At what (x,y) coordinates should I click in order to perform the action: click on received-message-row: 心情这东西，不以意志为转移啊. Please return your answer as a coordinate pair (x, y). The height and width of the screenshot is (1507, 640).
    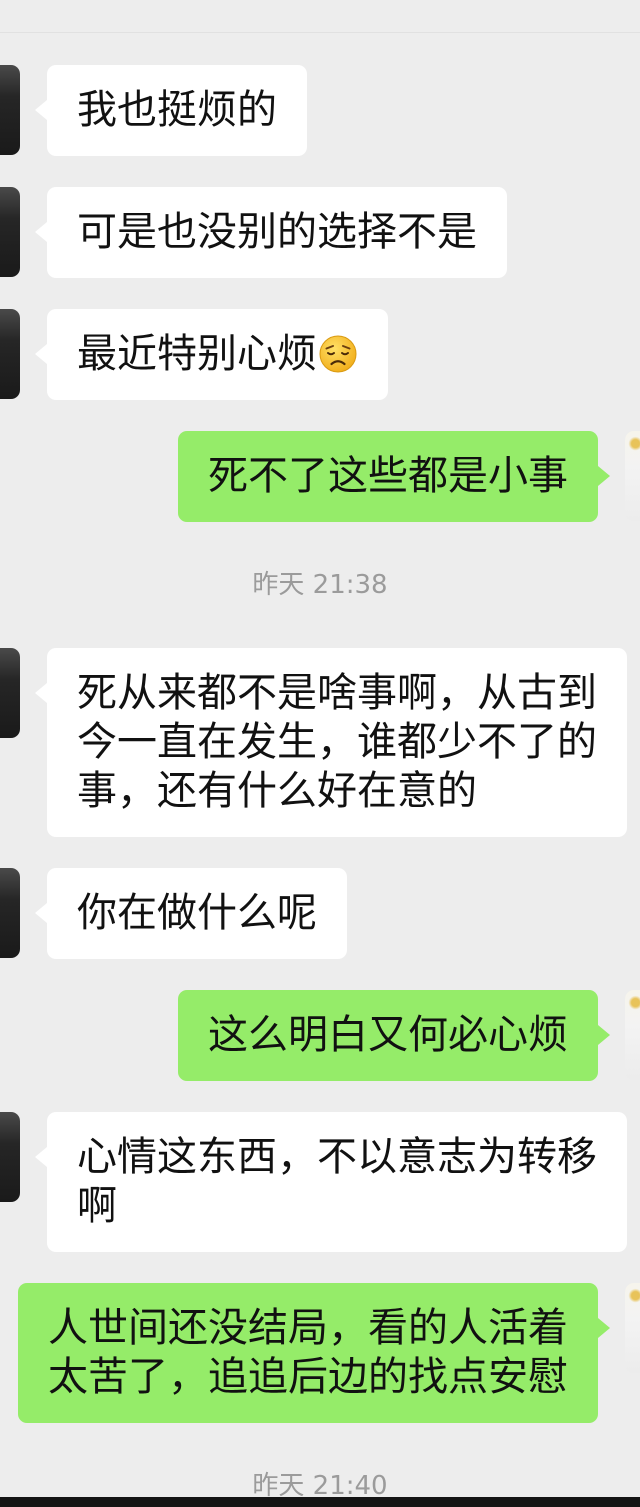
    Looking at the image, I should click on (320, 1182).